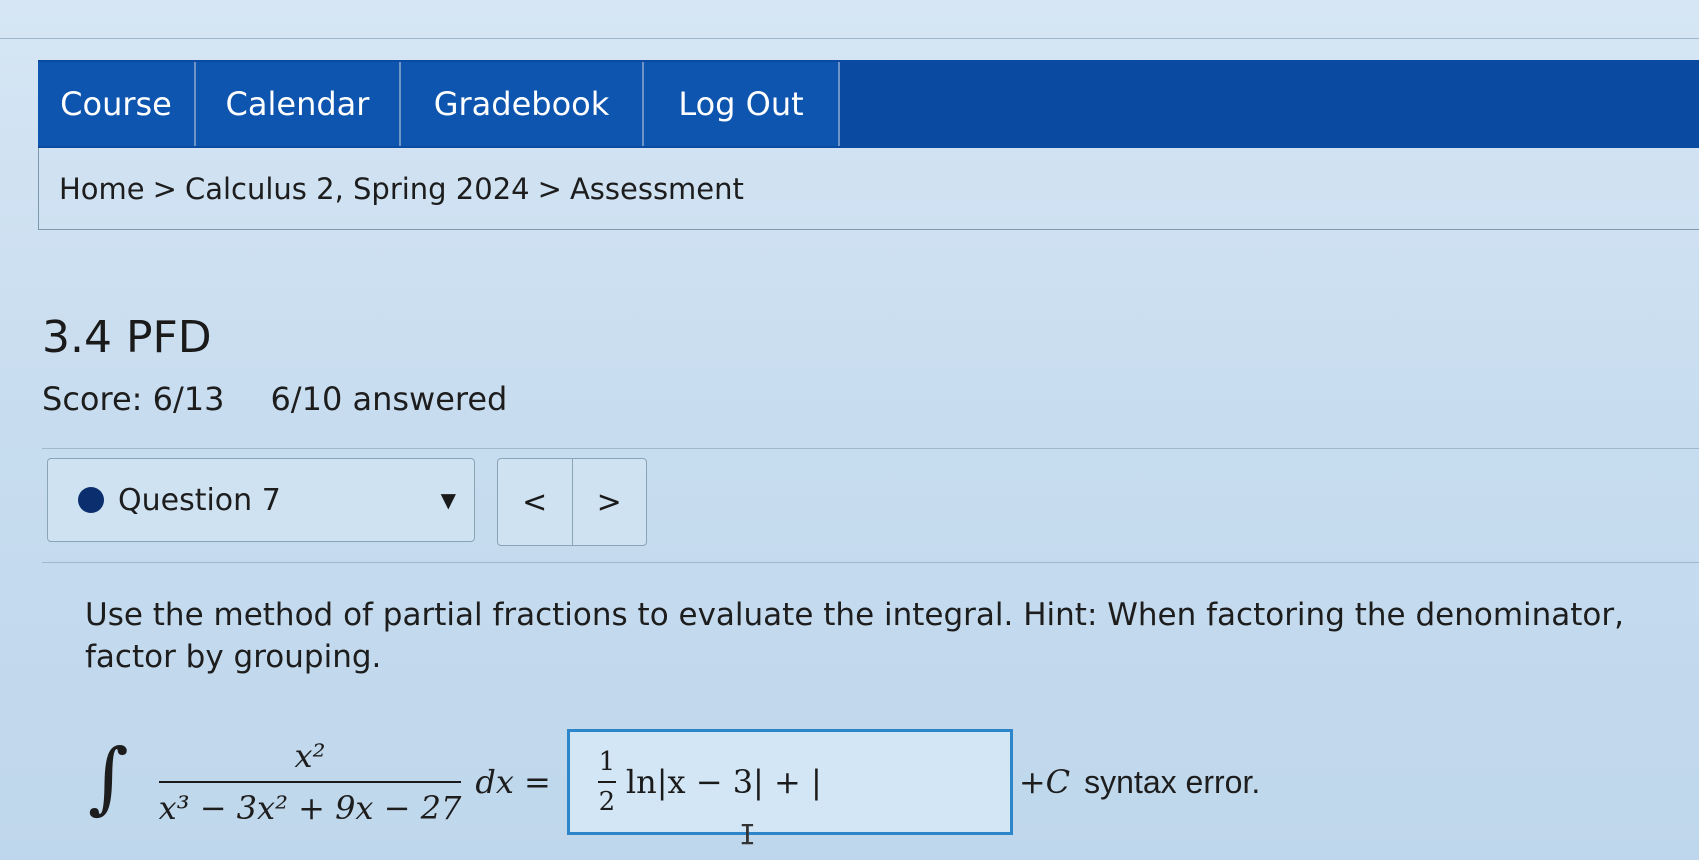  What do you see at coordinates (849, 38) in the screenshot?
I see `top-divider` at bounding box center [849, 38].